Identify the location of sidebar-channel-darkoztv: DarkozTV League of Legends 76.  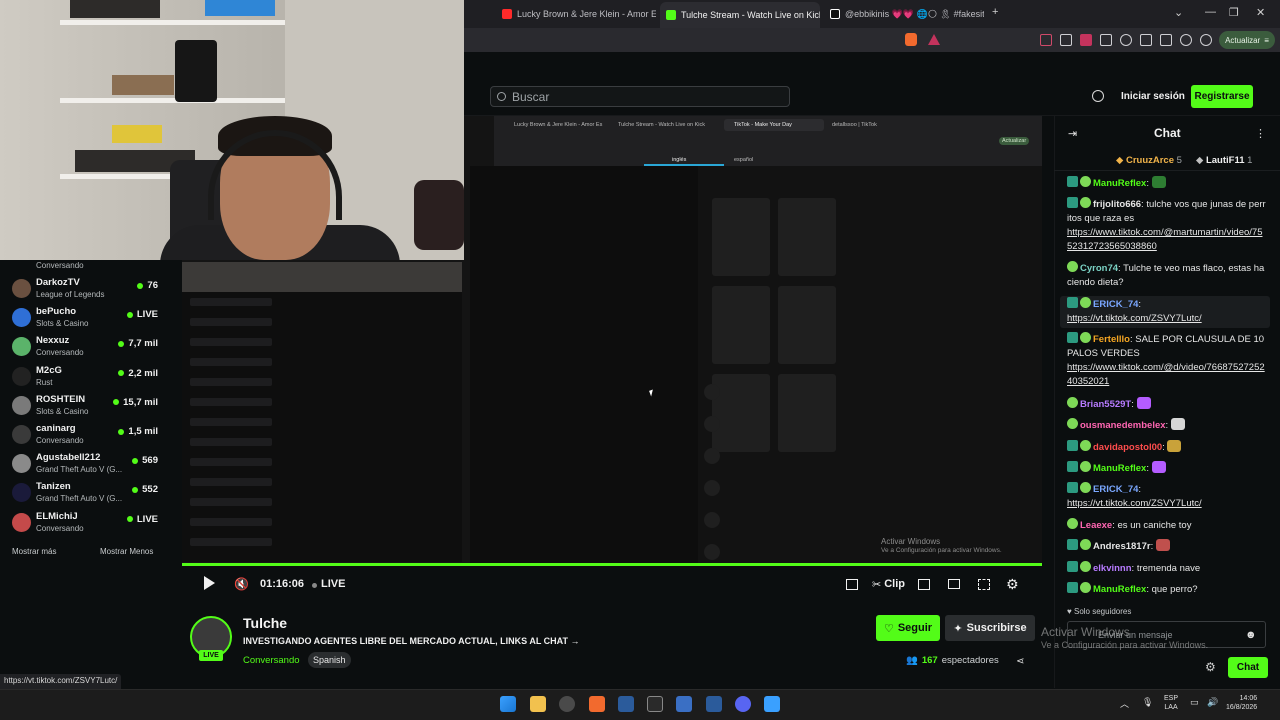
(84, 289).